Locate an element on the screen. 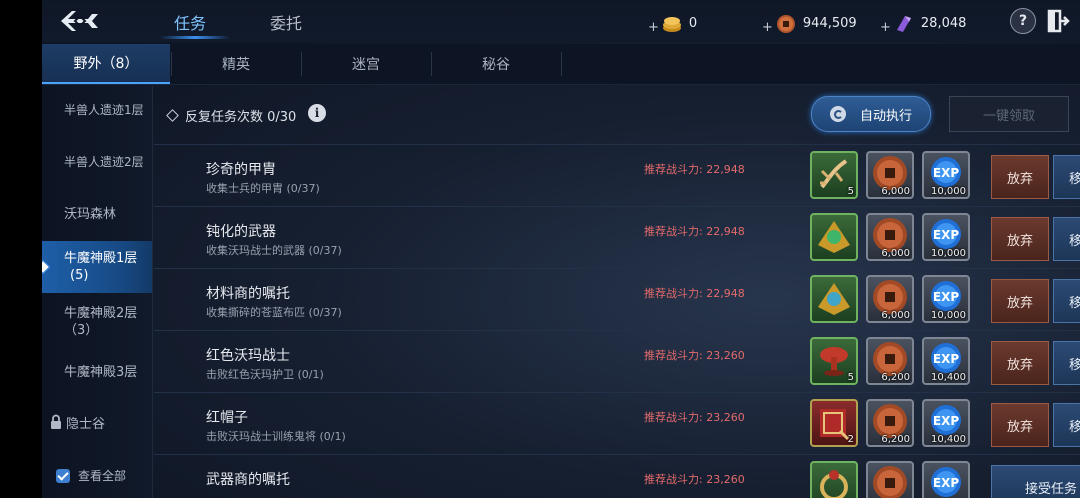 The image size is (1080, 498). sidebar-item-orc-ruins-1: 半兽人遗迹1层 is located at coordinates (97, 110).